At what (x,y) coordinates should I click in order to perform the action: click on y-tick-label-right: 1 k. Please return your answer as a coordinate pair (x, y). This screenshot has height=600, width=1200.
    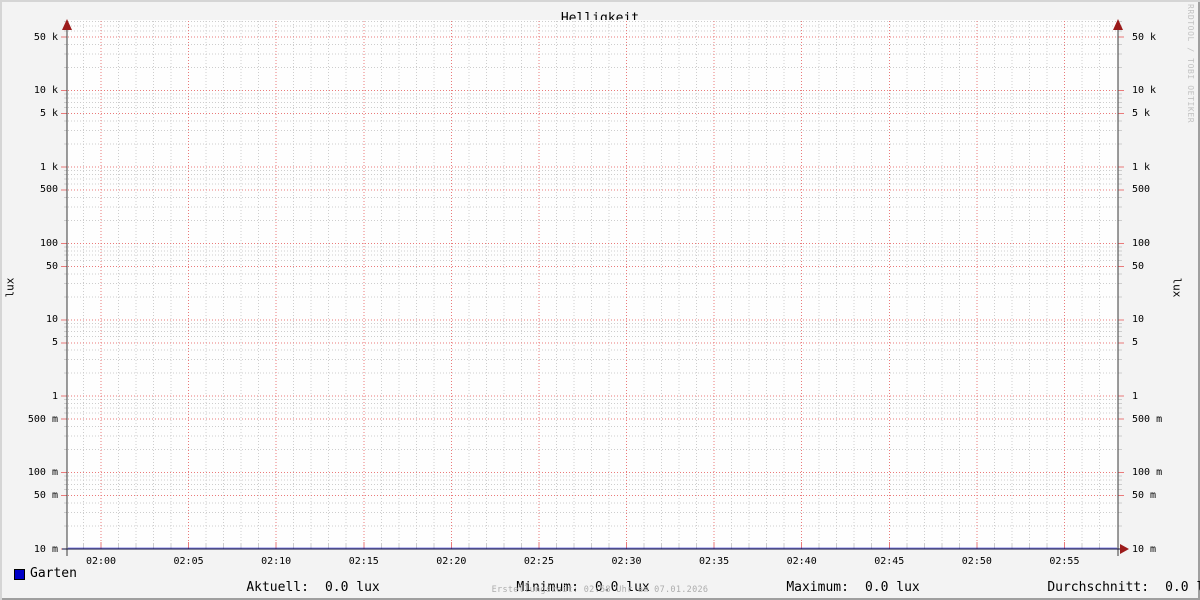
    Looking at the image, I should click on (1141, 167).